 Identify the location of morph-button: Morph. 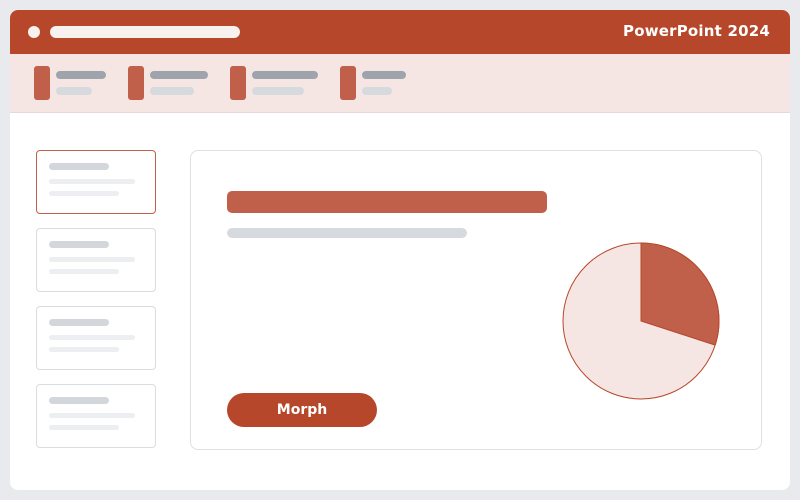
(302, 410).